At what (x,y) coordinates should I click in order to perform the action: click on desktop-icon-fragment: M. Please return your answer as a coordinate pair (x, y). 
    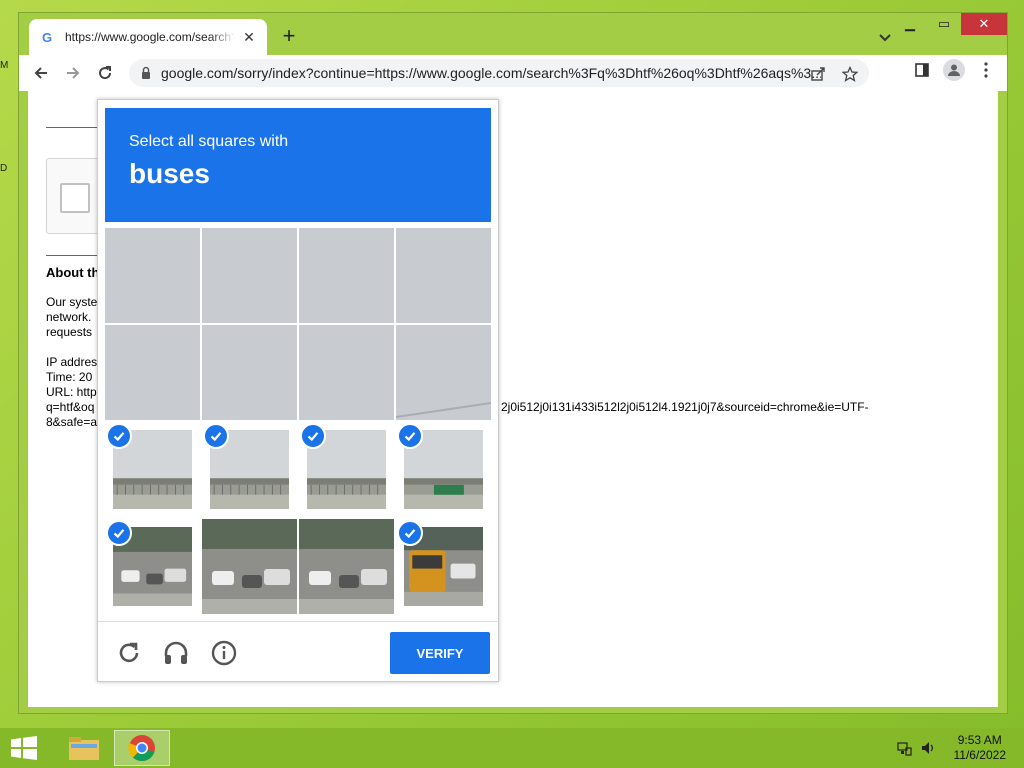
    Looking at the image, I should click on (4, 65).